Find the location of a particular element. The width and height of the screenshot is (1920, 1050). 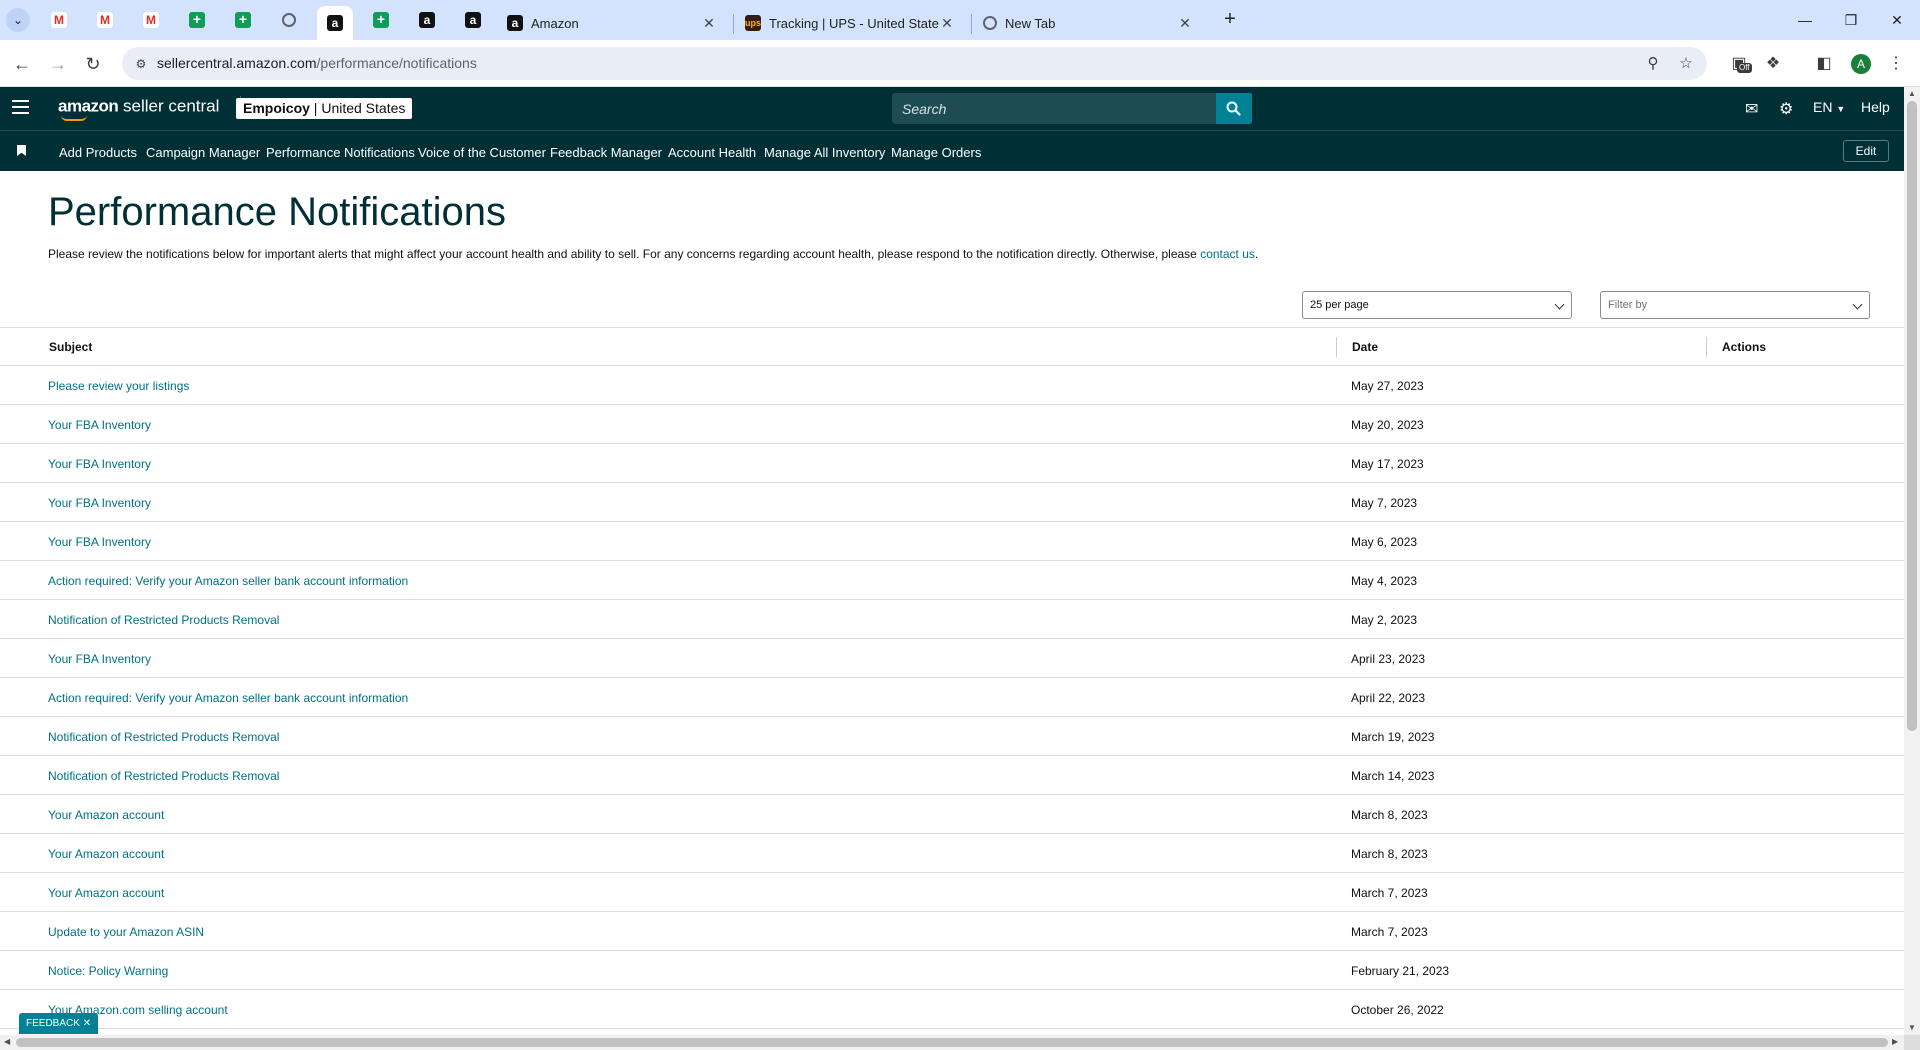

tab-new-tab: New Tab ✕ is located at coordinates (1088, 23).